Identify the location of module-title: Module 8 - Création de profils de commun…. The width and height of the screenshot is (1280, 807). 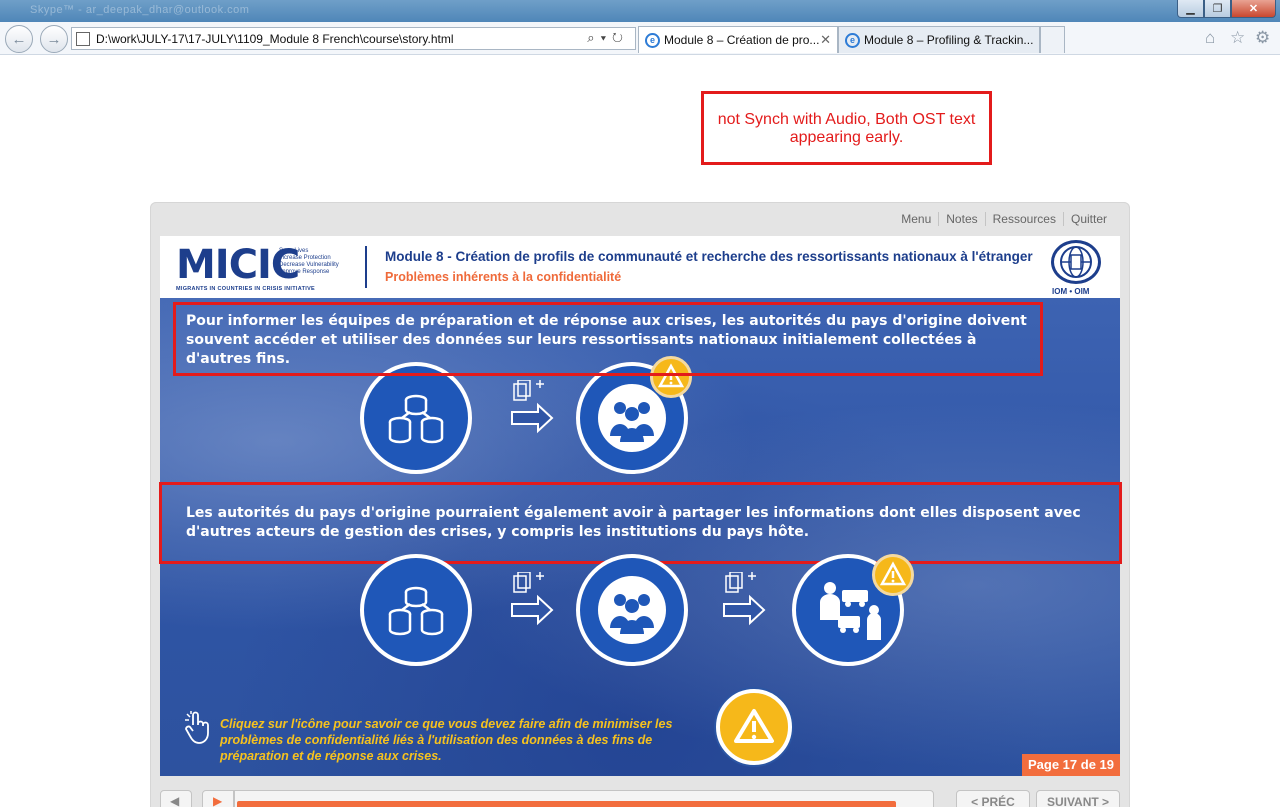
(709, 256).